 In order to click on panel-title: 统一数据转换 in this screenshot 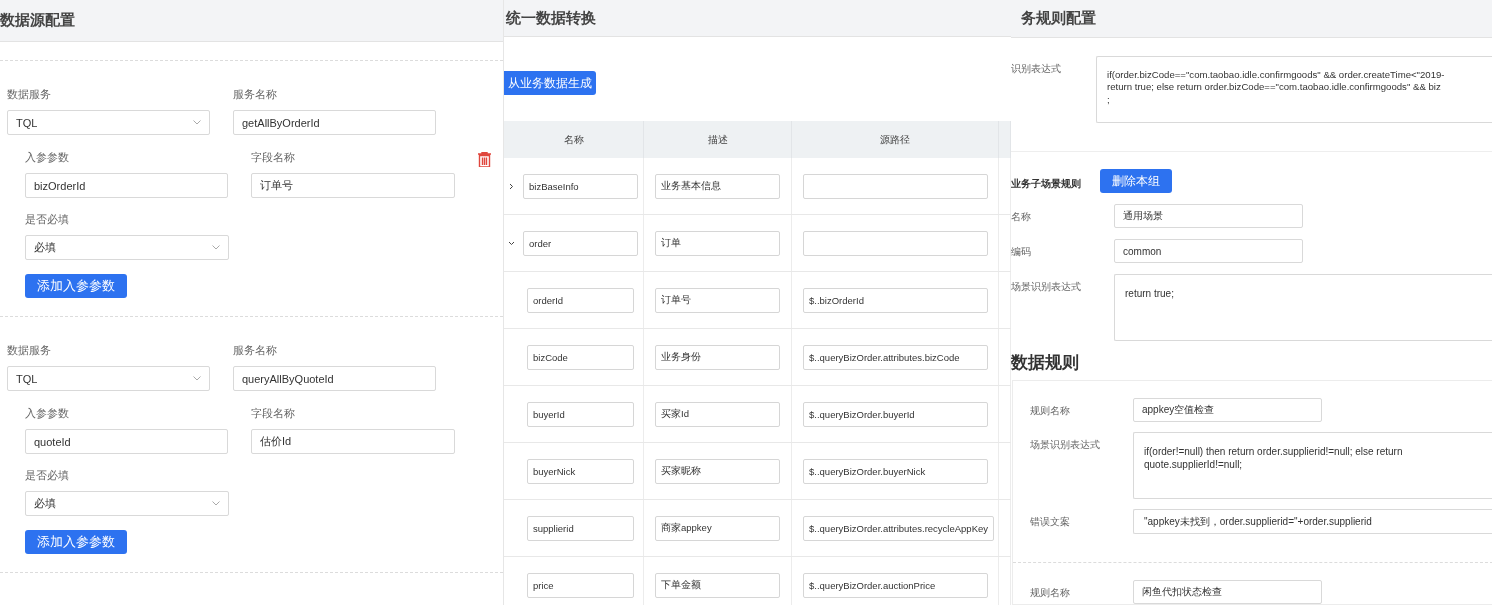, I will do `click(550, 18)`.